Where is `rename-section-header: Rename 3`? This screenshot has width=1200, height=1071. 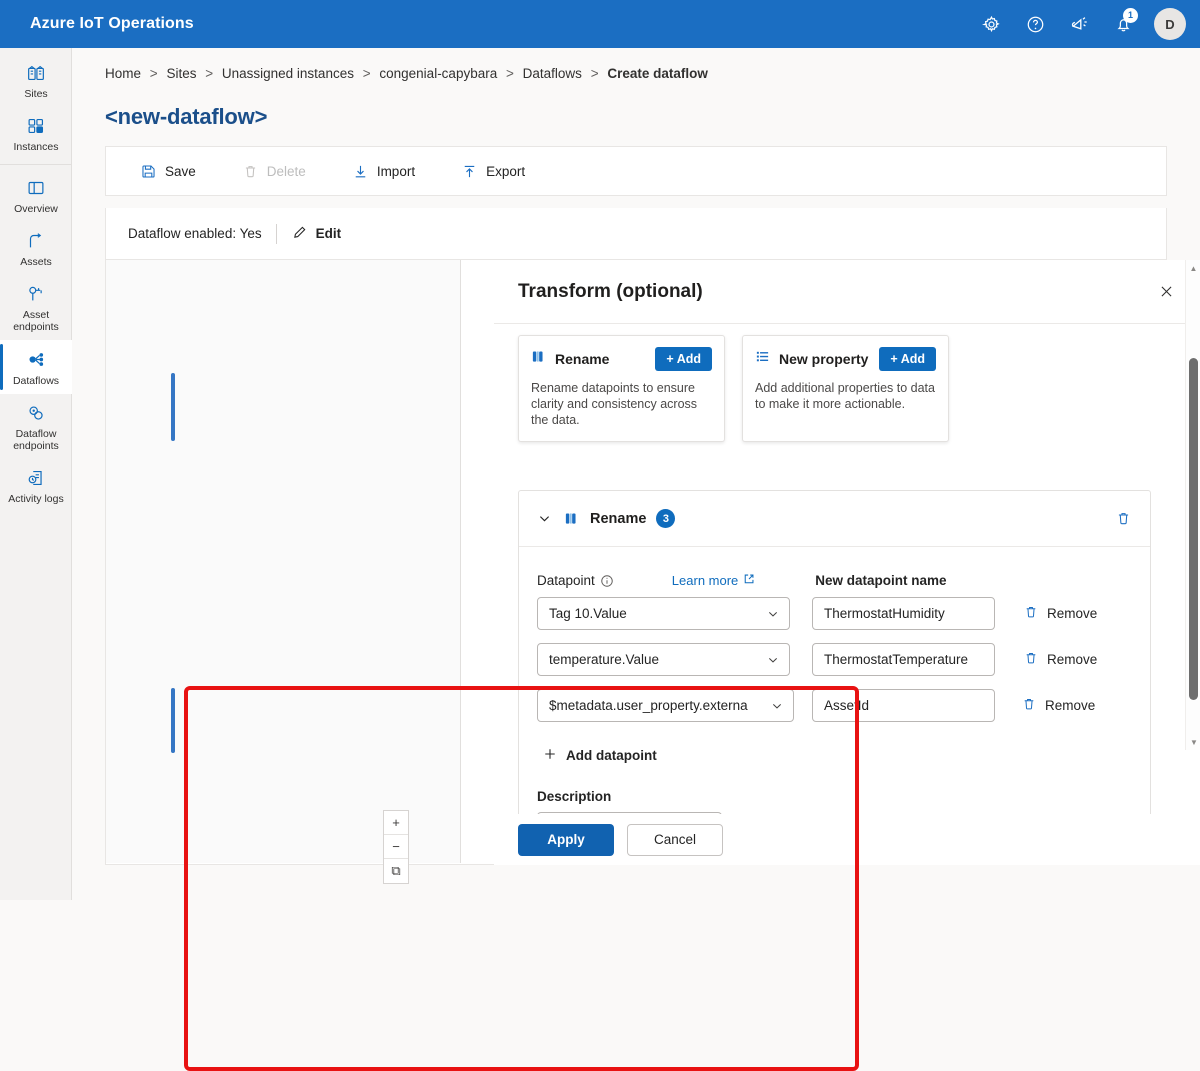 rename-section-header: Rename 3 is located at coordinates (834, 519).